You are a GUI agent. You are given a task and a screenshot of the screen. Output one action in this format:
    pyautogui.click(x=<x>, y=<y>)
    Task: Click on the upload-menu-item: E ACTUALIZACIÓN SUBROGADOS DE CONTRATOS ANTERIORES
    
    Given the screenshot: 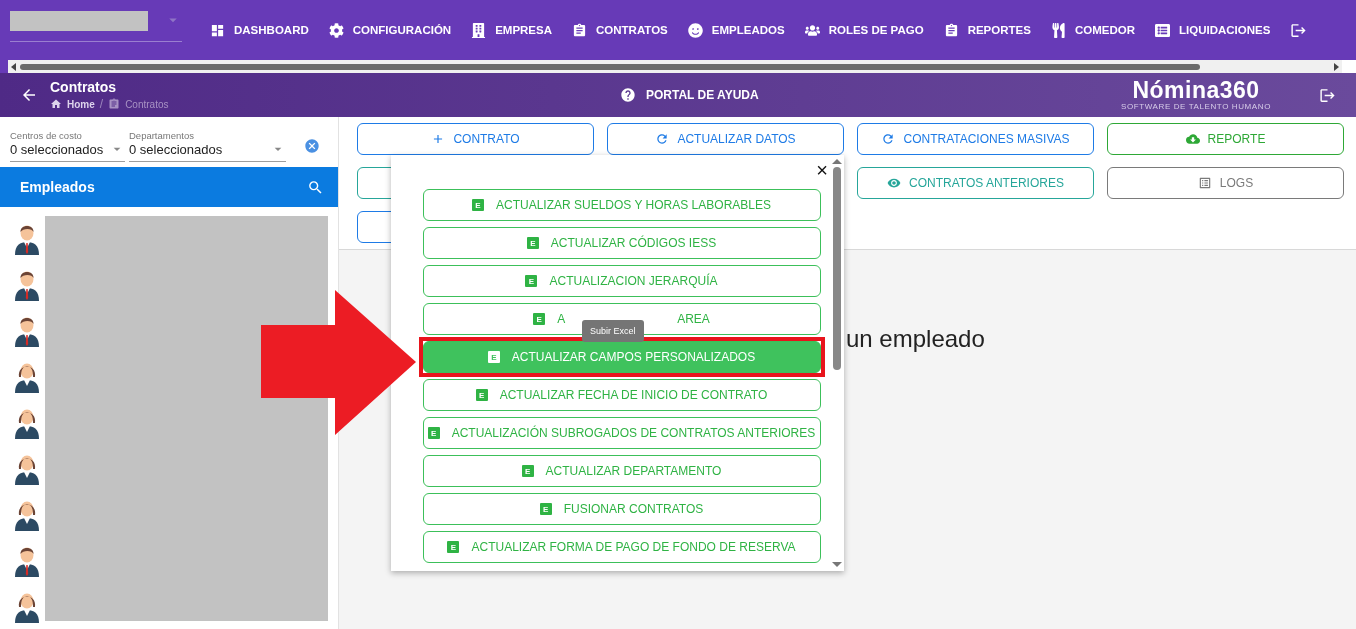 What is the action you would take?
    pyautogui.click(x=621, y=433)
    